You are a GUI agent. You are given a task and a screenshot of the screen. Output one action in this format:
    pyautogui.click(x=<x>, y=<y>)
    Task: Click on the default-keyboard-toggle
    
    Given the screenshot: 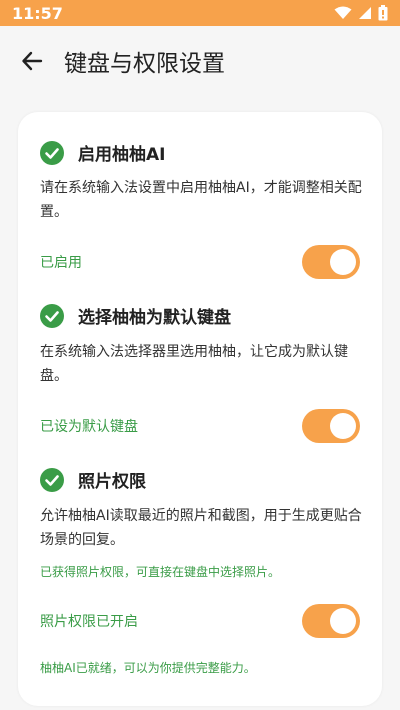 What is the action you would take?
    pyautogui.click(x=331, y=426)
    